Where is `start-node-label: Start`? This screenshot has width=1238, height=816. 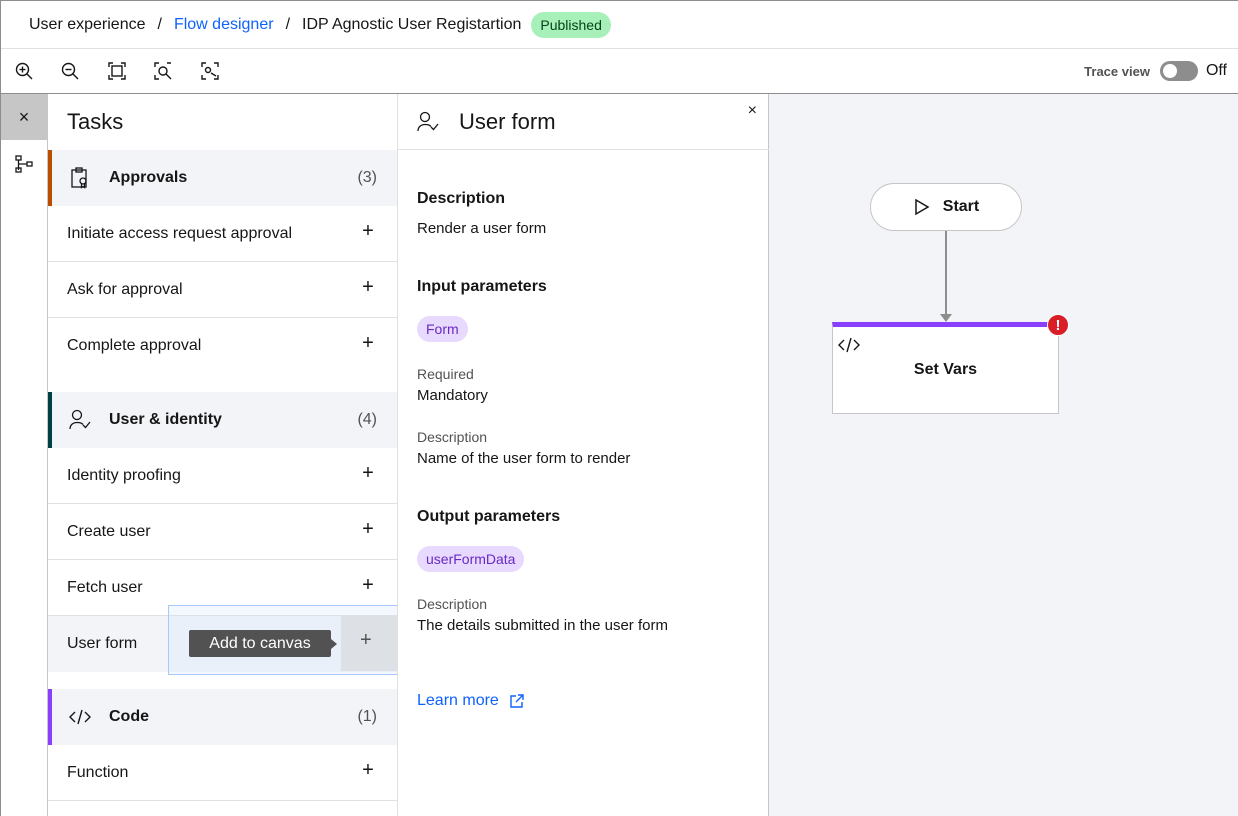
start-node-label: Start is located at coordinates (961, 206).